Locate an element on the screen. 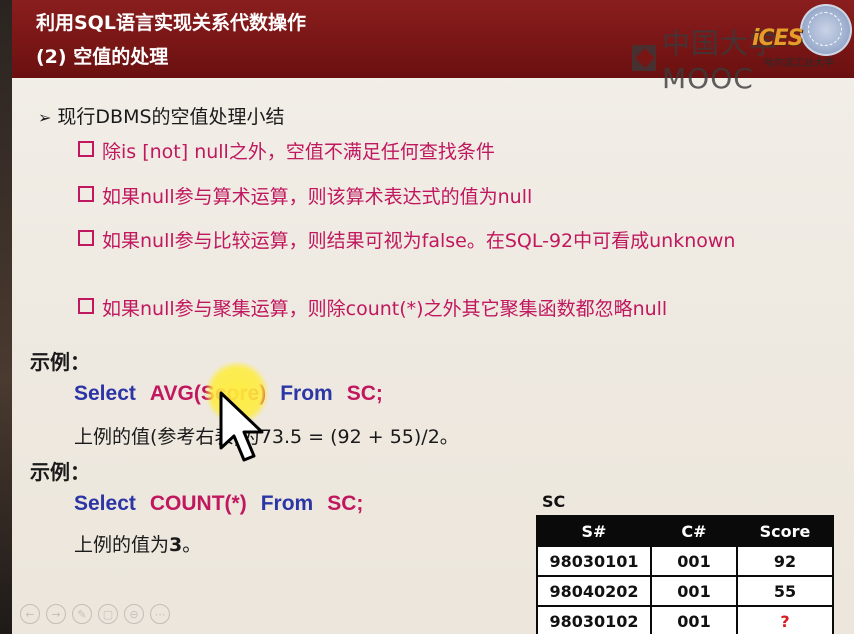  table-row: 98030101 001 92 is located at coordinates (685, 561).